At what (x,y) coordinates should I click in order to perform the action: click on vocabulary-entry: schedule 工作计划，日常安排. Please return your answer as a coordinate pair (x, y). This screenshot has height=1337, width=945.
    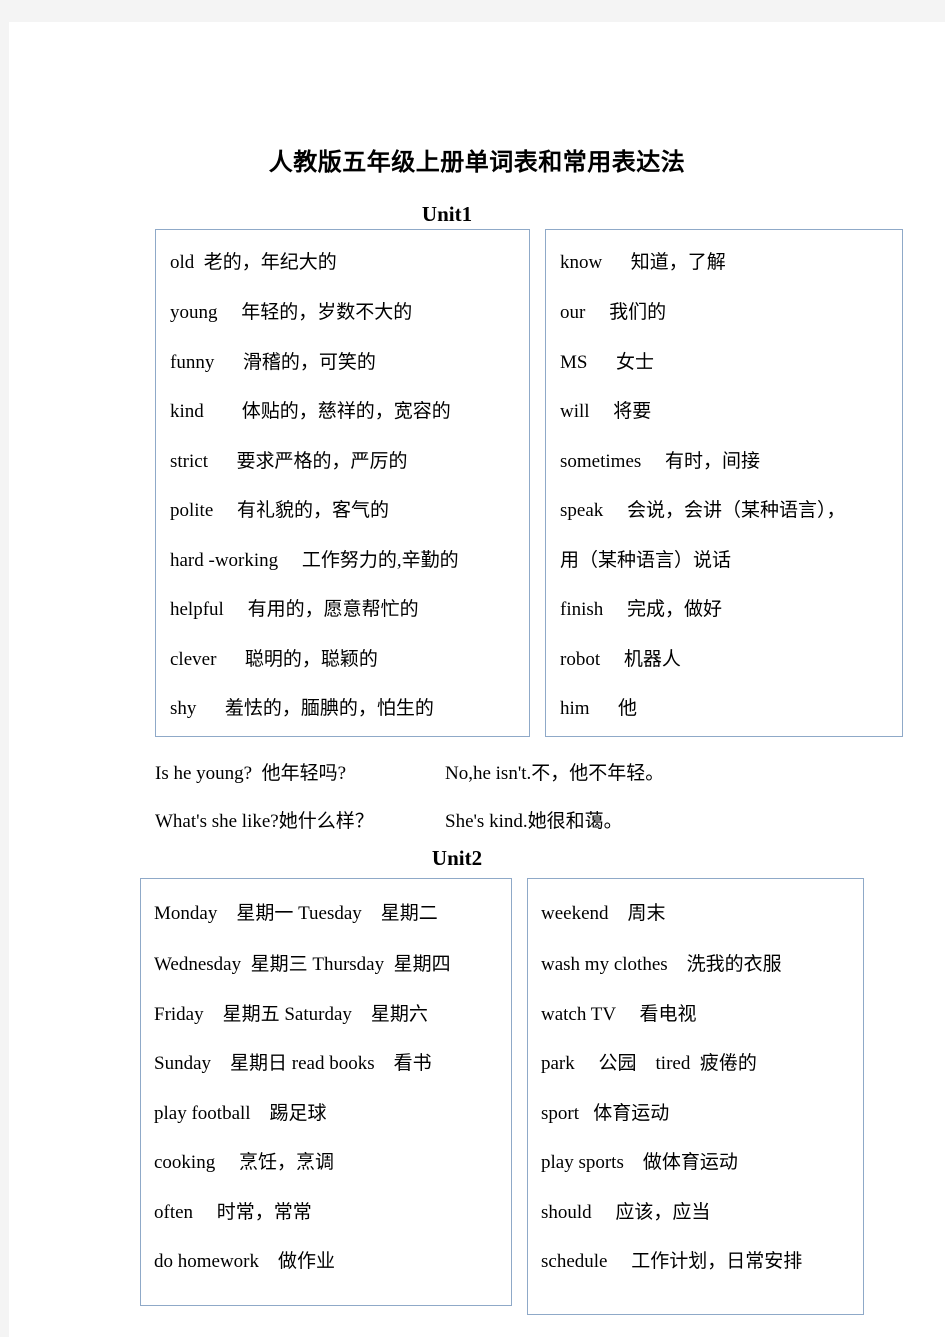
    Looking at the image, I should click on (672, 1262).